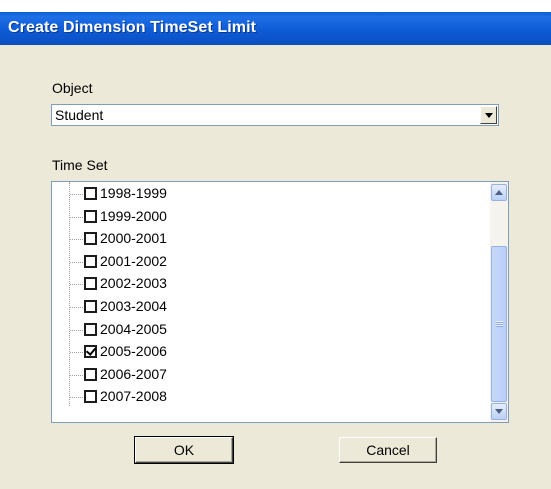  Describe the element at coordinates (262, 352) in the screenshot. I see `tree-item: 2005-2006` at that location.